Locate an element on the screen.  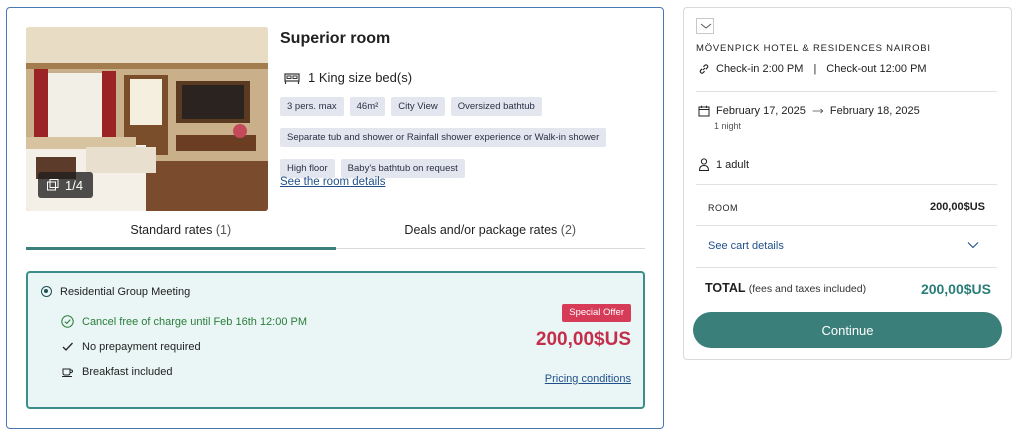
room-row-label: ROOM is located at coordinates (723, 208).